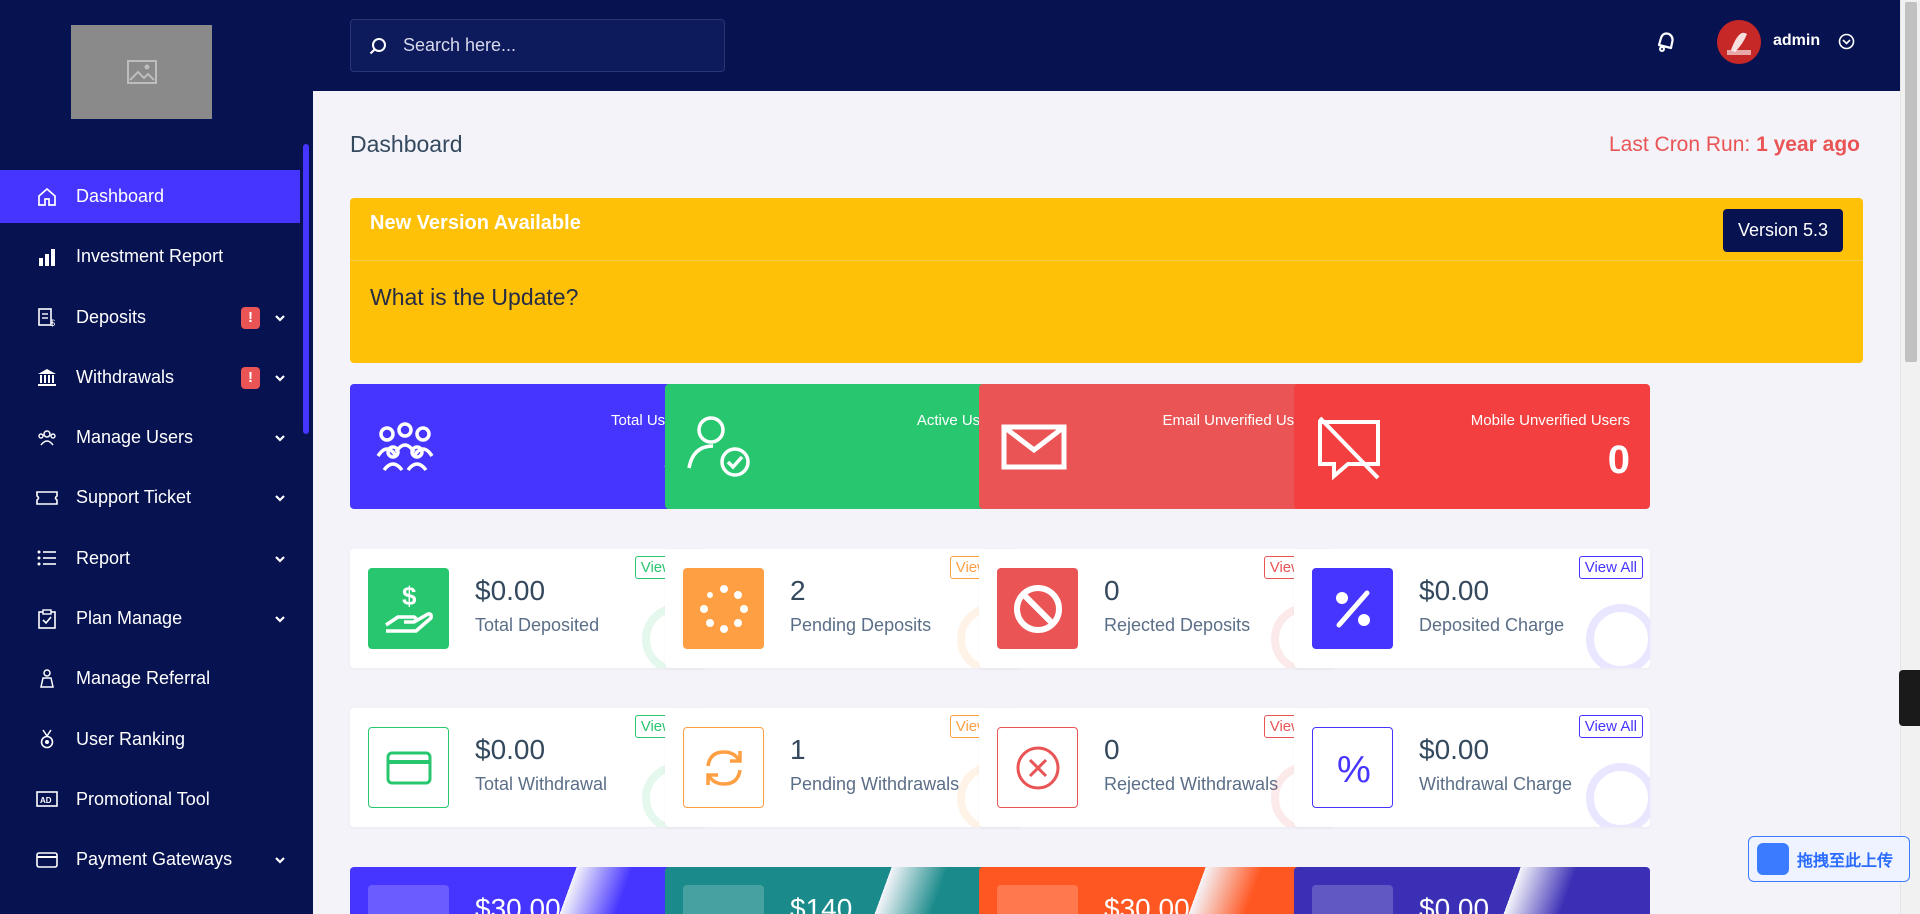 The width and height of the screenshot is (1920, 914). Describe the element at coordinates (518, 903) in the screenshot. I see `summary-value: $30.00` at that location.